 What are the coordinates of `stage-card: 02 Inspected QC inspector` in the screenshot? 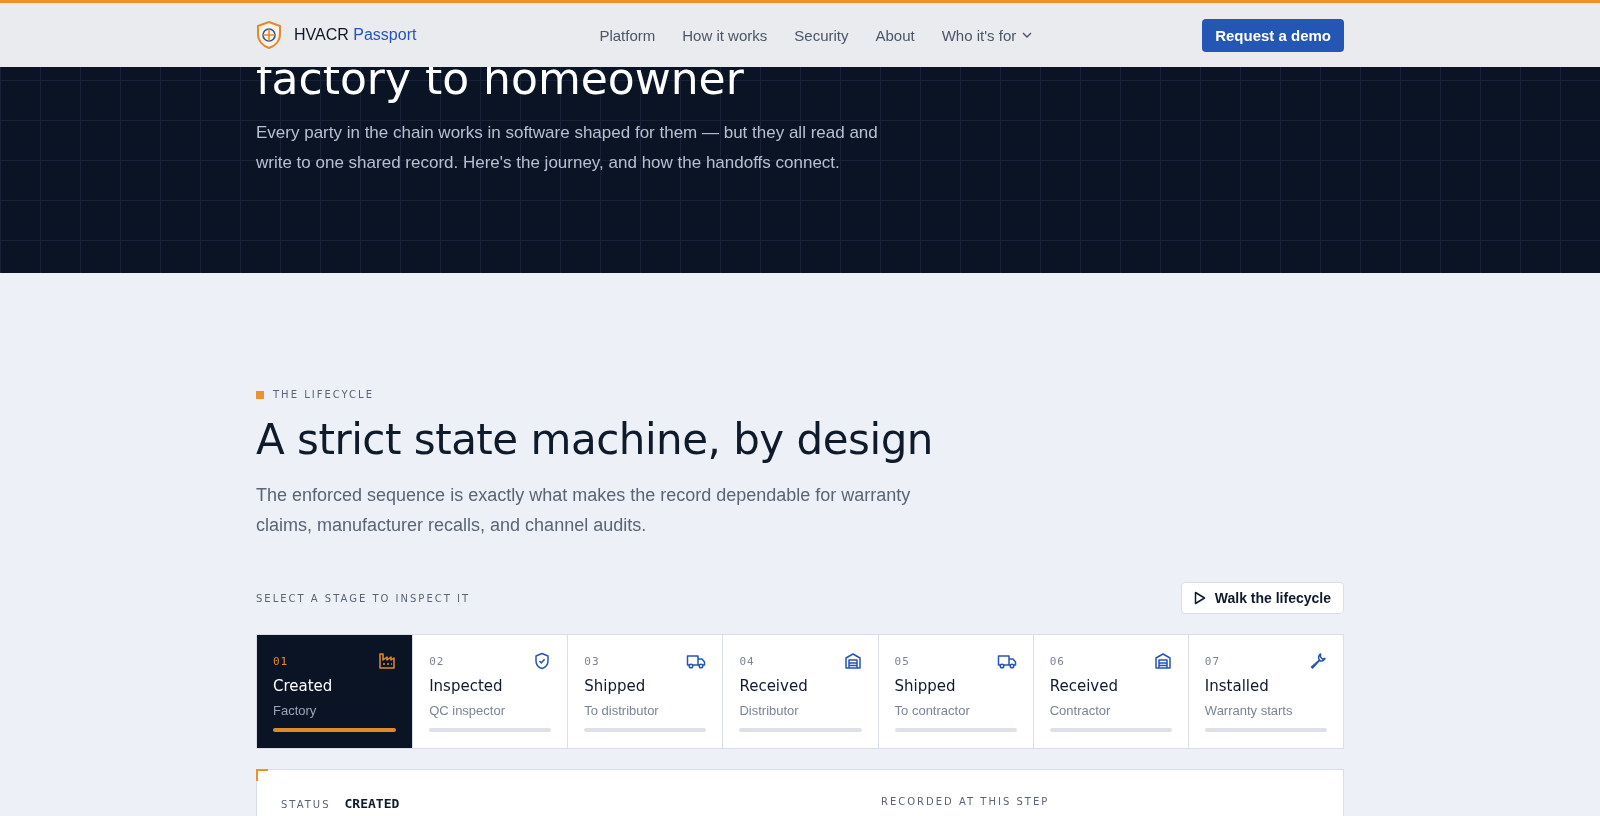 It's located at (490, 691).